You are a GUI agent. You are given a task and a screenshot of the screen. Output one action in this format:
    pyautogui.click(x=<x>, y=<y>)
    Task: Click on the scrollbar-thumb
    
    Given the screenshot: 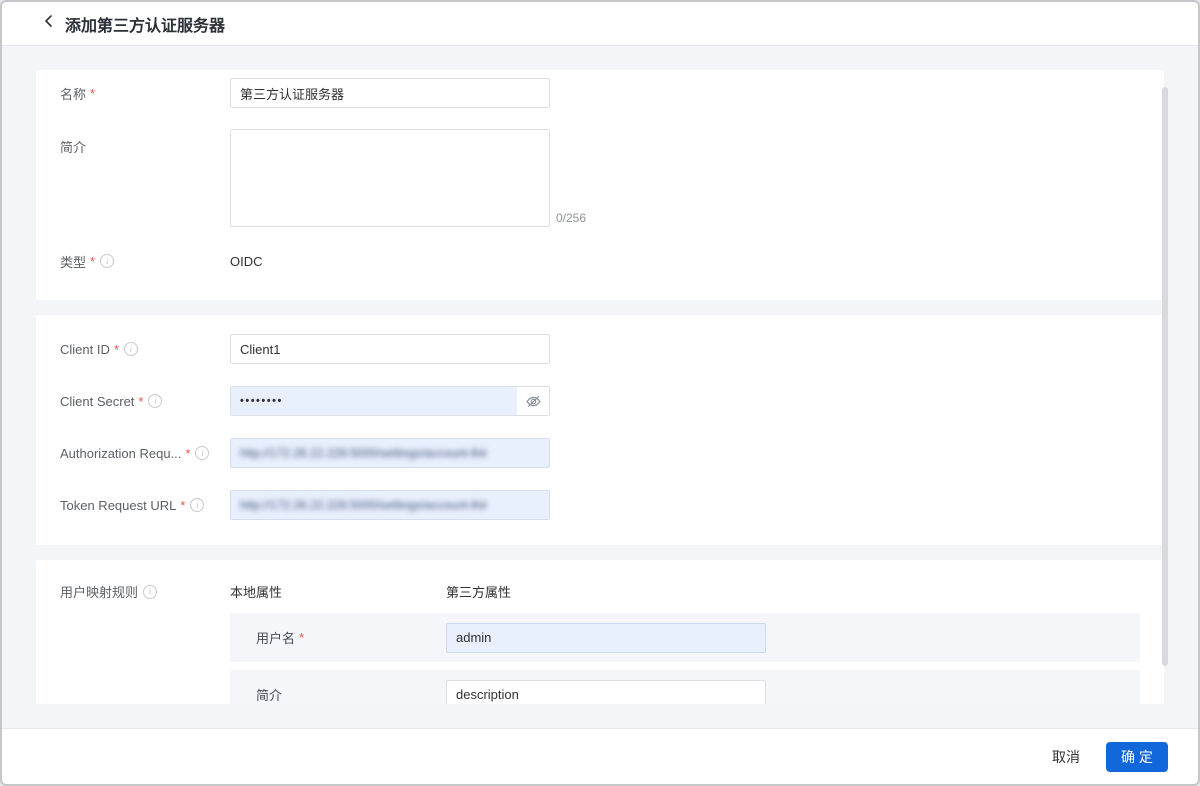 What is the action you would take?
    pyautogui.click(x=1165, y=376)
    